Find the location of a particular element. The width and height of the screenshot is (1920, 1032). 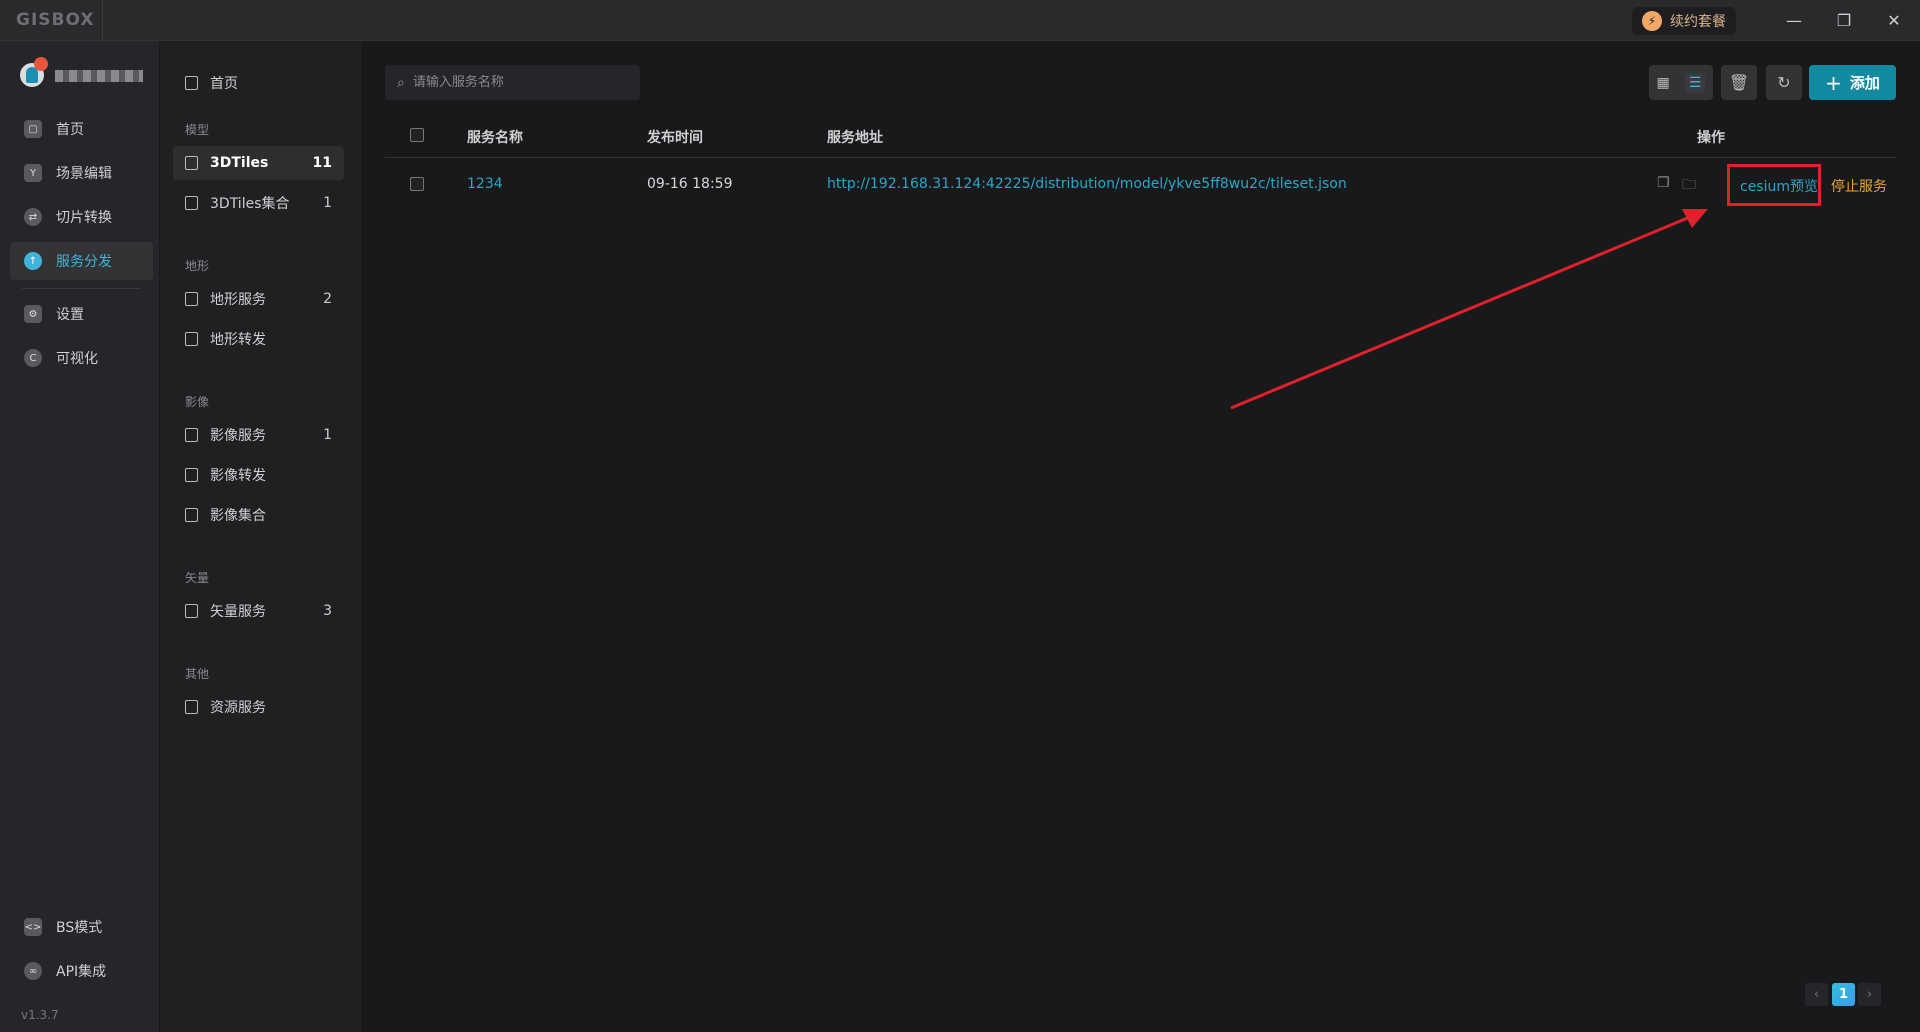

prev-page-button: ‹ is located at coordinates (1816, 994).